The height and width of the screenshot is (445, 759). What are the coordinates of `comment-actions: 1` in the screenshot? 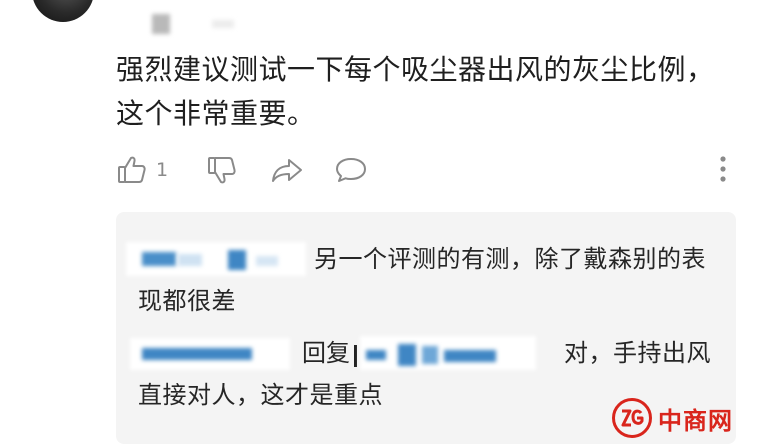 It's located at (422, 170).